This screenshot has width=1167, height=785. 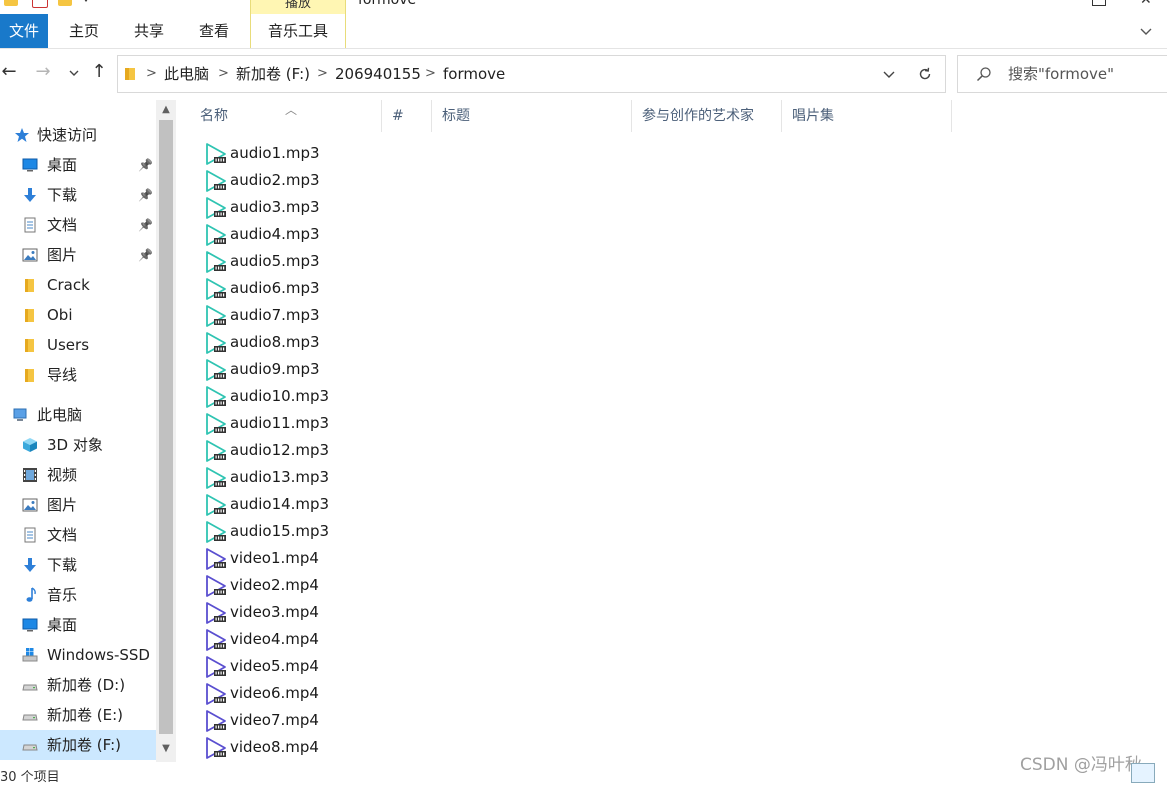 I want to click on up-arrow-icon: ↑, so click(x=99, y=72).